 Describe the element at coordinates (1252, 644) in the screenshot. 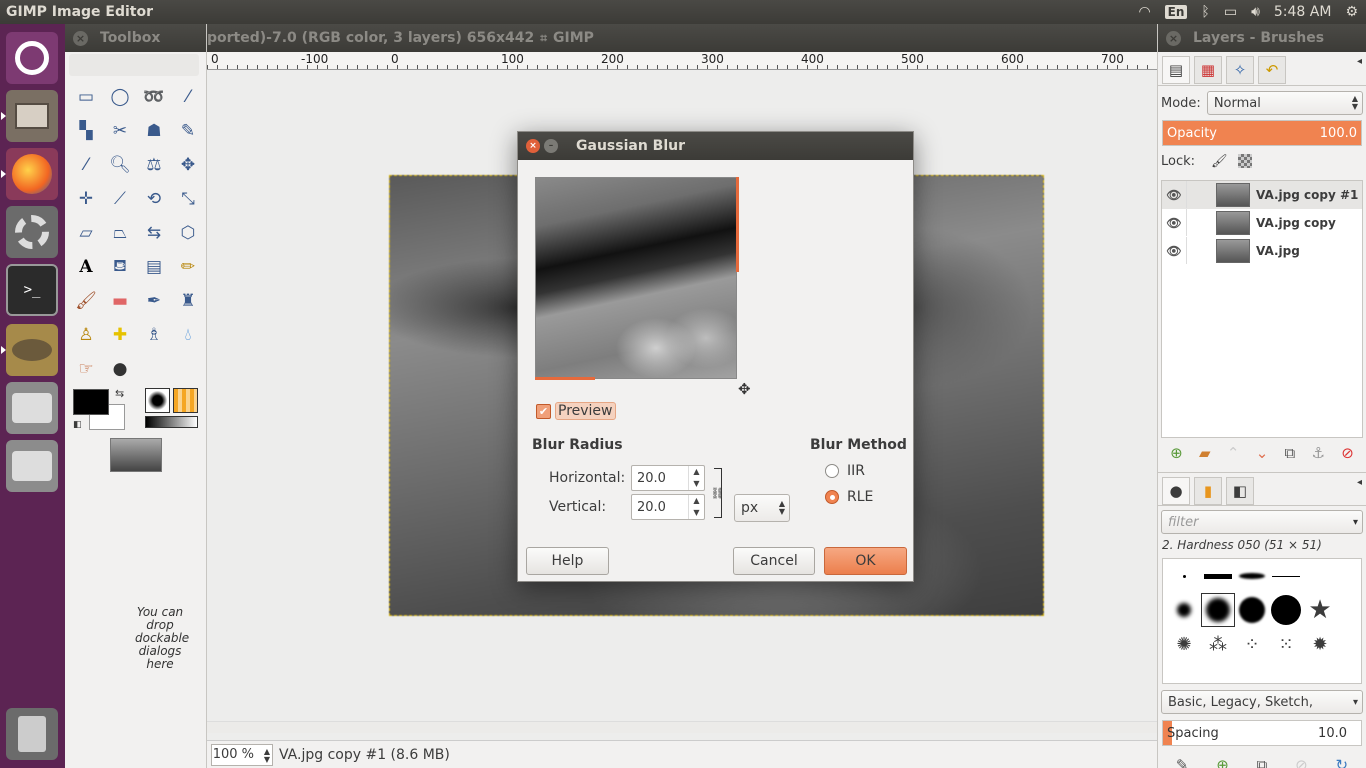

I see `brush-item: ⁘` at that location.